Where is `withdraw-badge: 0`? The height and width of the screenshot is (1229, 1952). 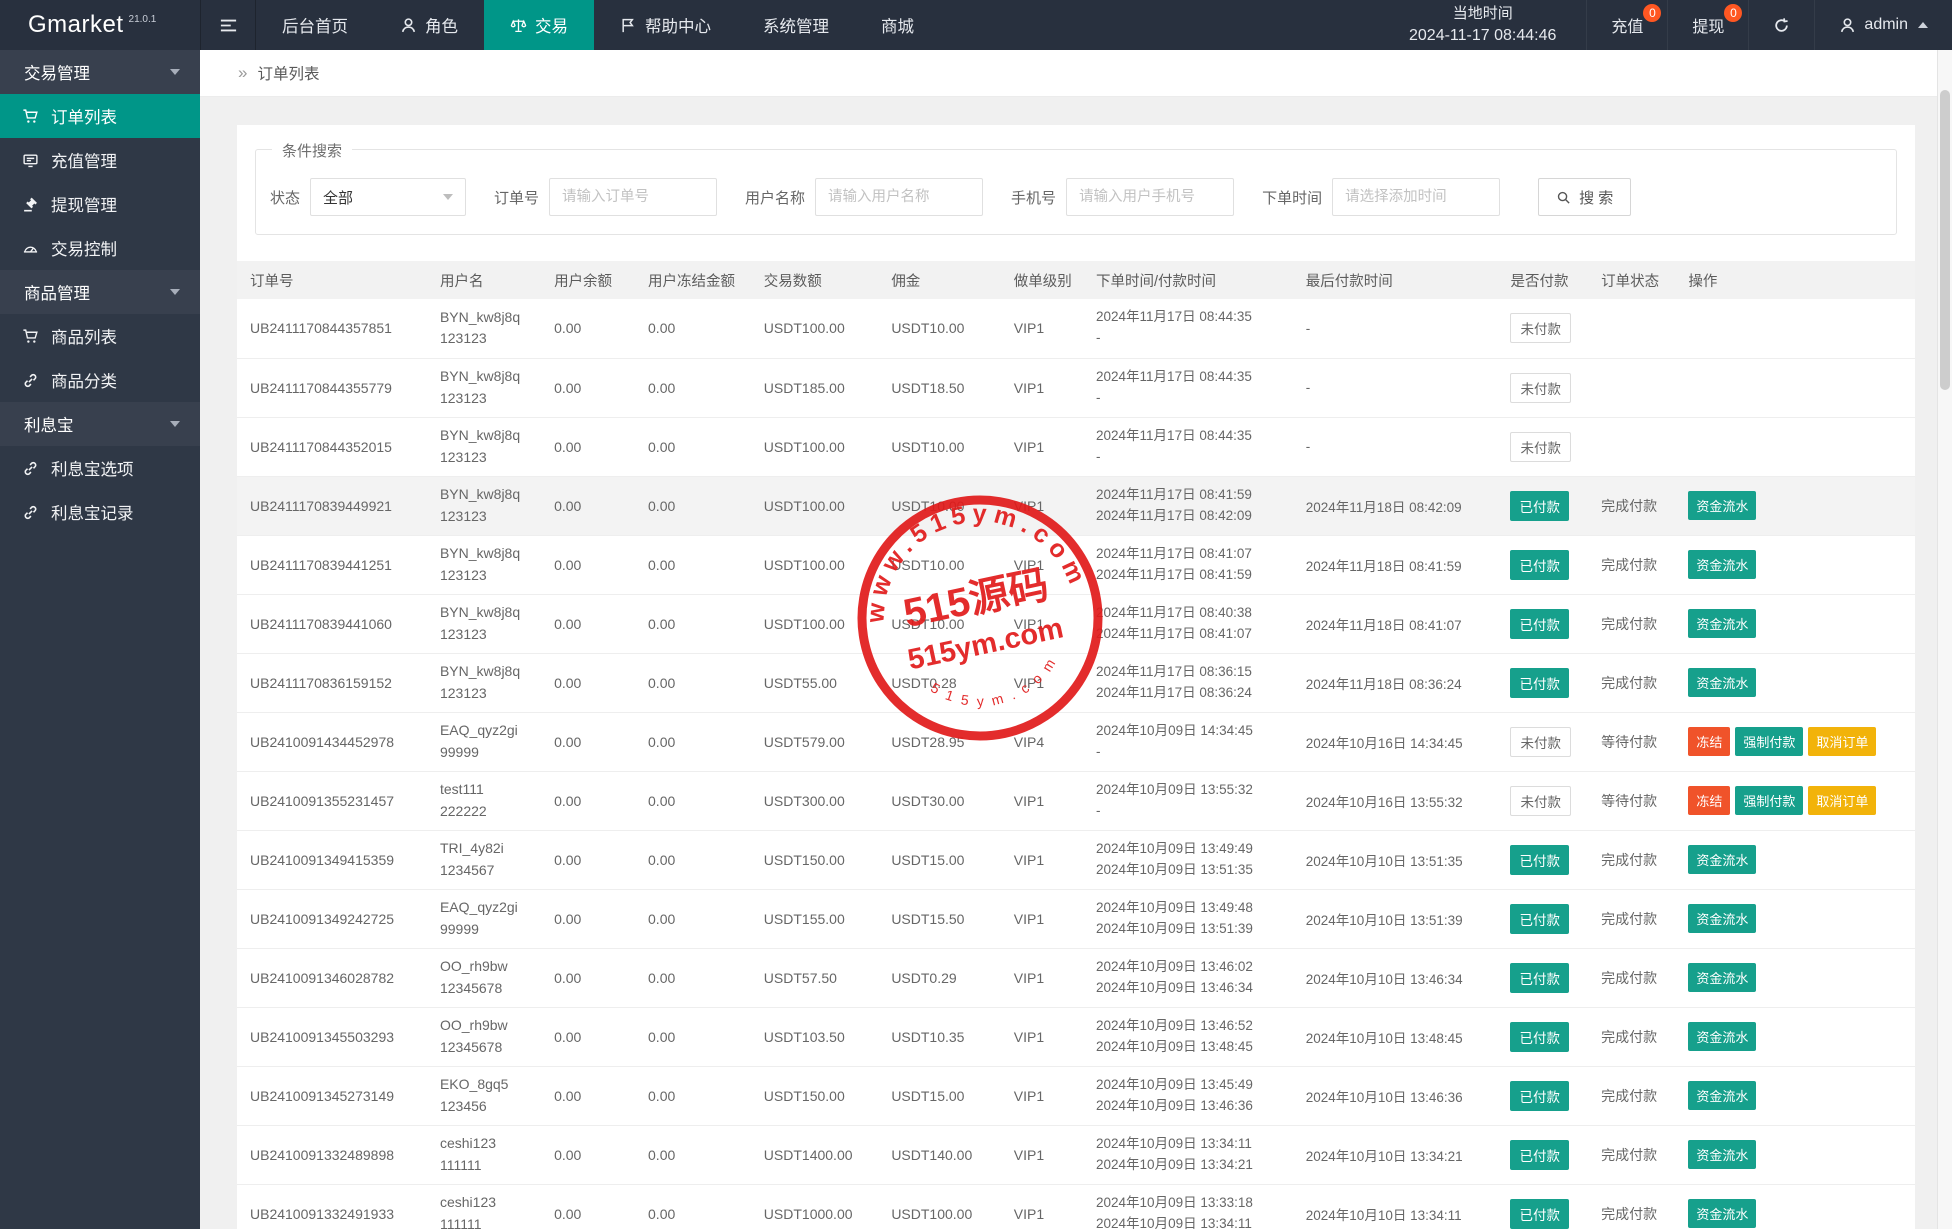
withdraw-badge: 0 is located at coordinates (1733, 13).